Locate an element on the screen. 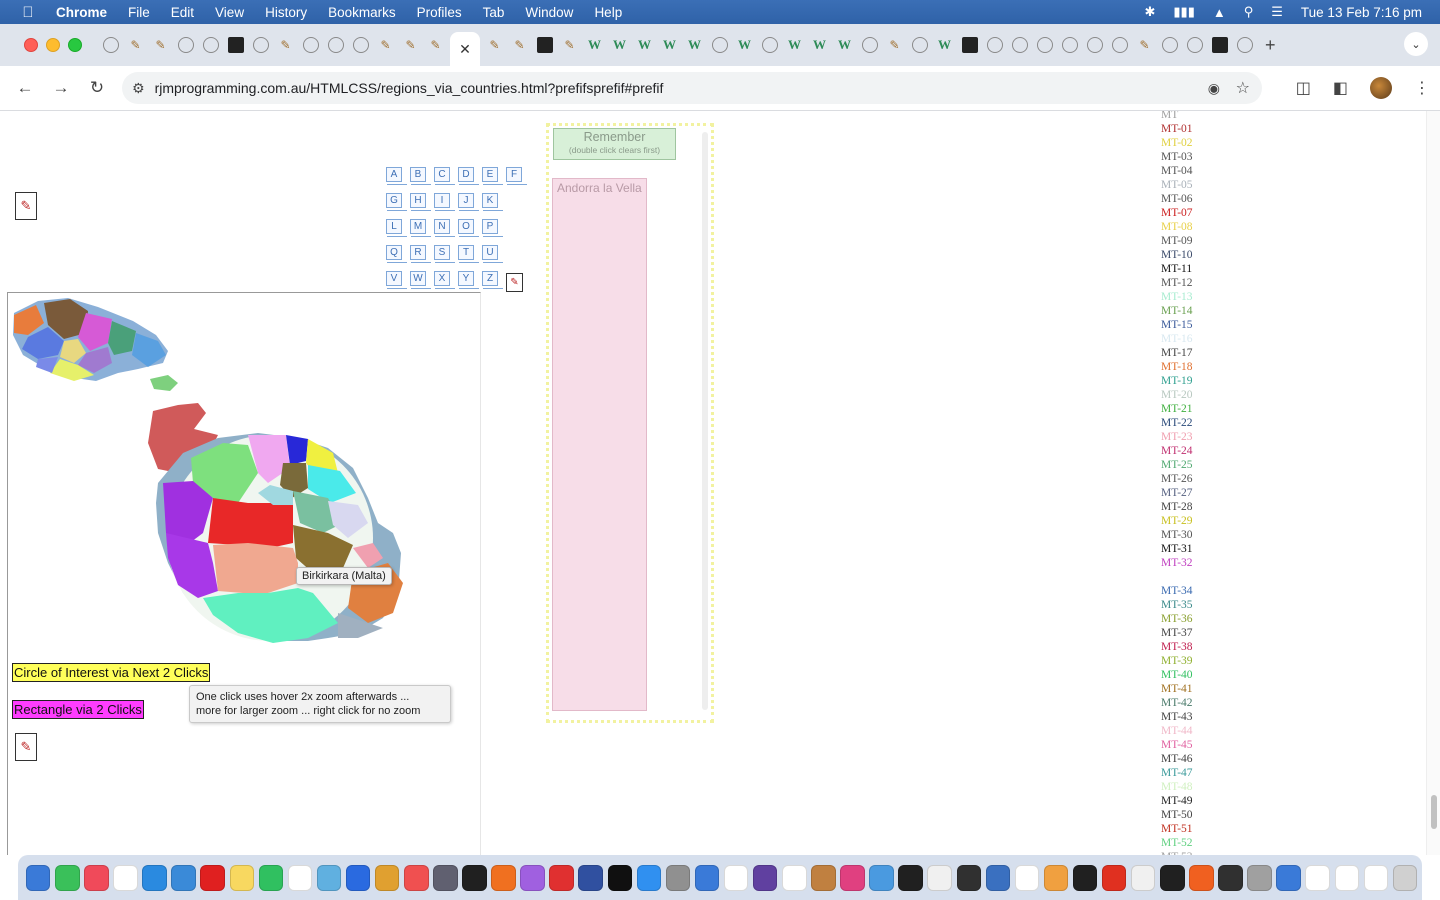 The width and height of the screenshot is (1440, 900). circle-of-interest-button: Circle of Interest via Next 2 Clicks is located at coordinates (111, 672).